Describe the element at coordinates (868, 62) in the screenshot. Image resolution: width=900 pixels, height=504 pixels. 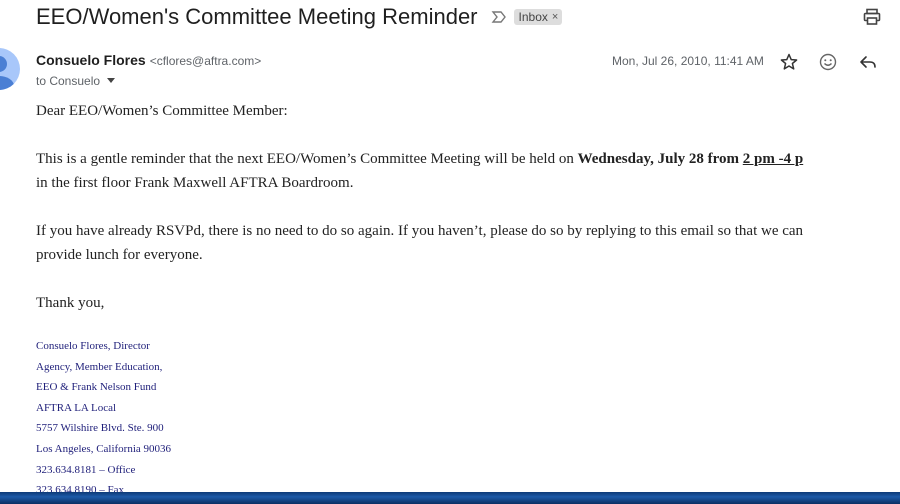
I see `reply-icon` at that location.